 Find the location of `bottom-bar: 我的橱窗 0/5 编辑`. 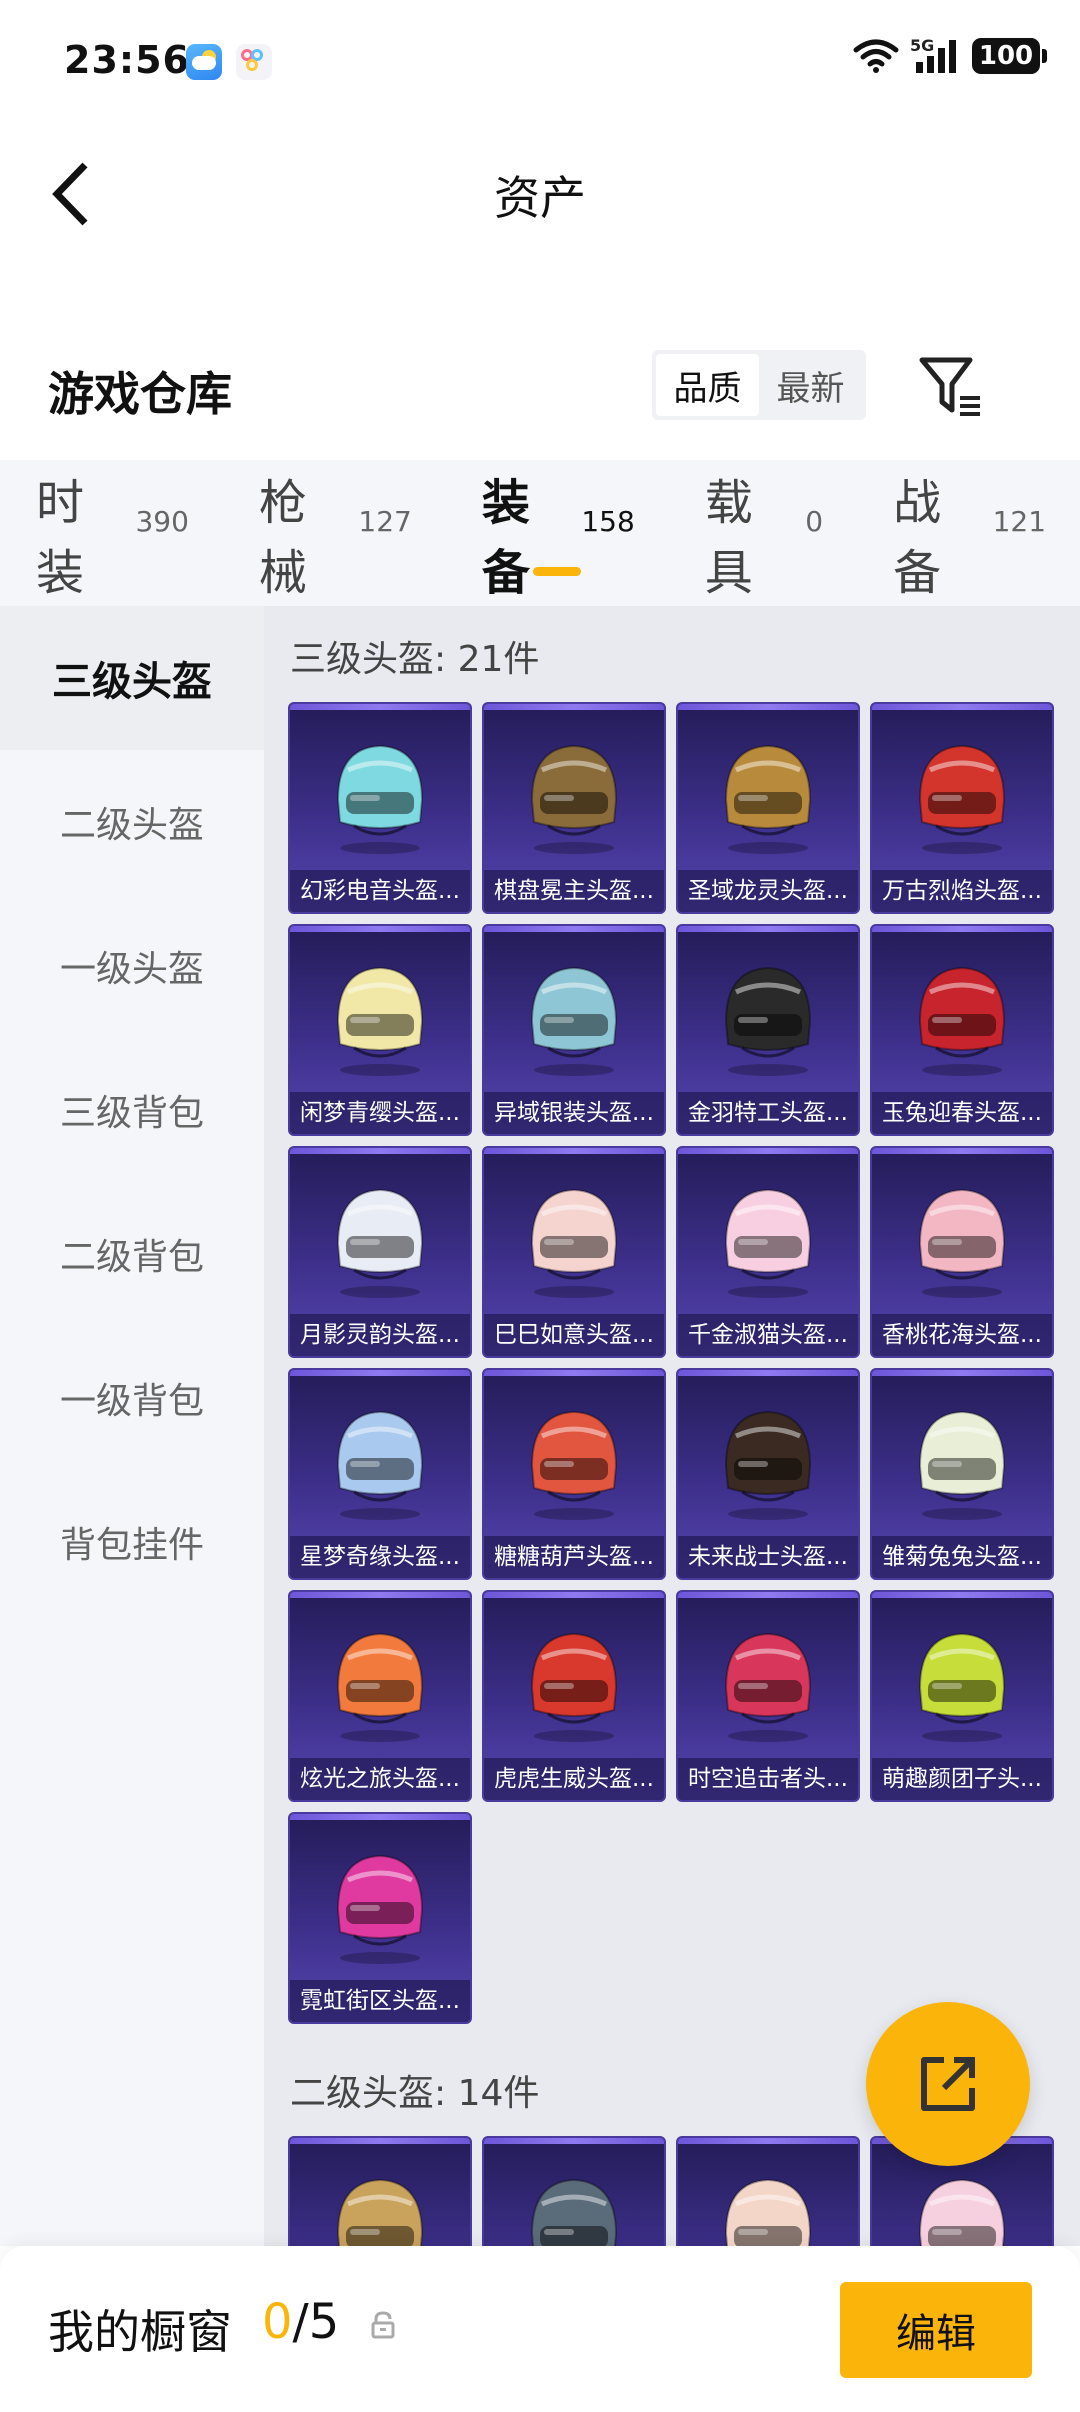

bottom-bar: 我的橱窗 0/5 编辑 is located at coordinates (540, 2329).